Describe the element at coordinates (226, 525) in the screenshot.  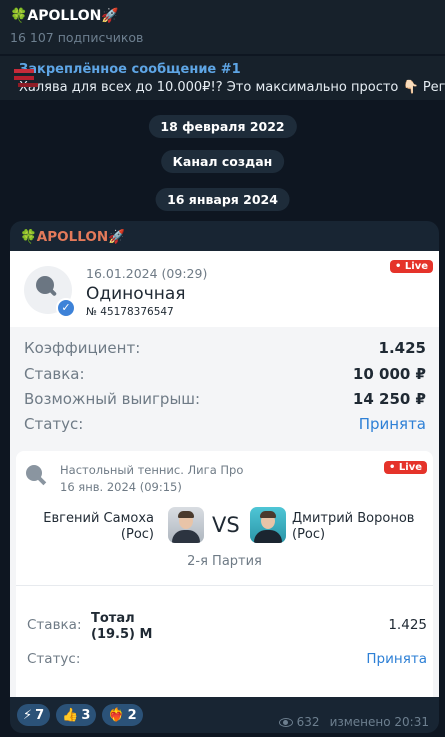
I see `versus-label: VS` at that location.